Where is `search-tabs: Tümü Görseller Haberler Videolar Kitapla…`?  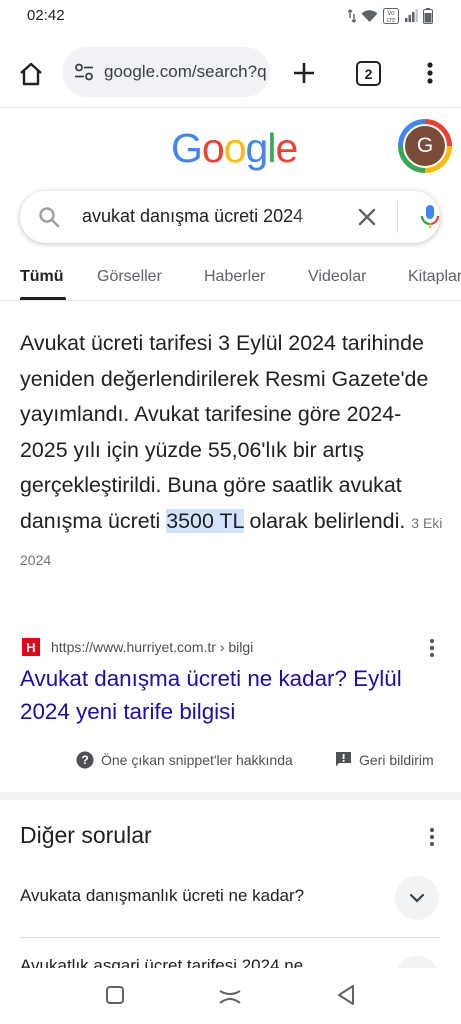
search-tabs: Tümü Görseller Haberler Videolar Kitapla… is located at coordinates (230, 278).